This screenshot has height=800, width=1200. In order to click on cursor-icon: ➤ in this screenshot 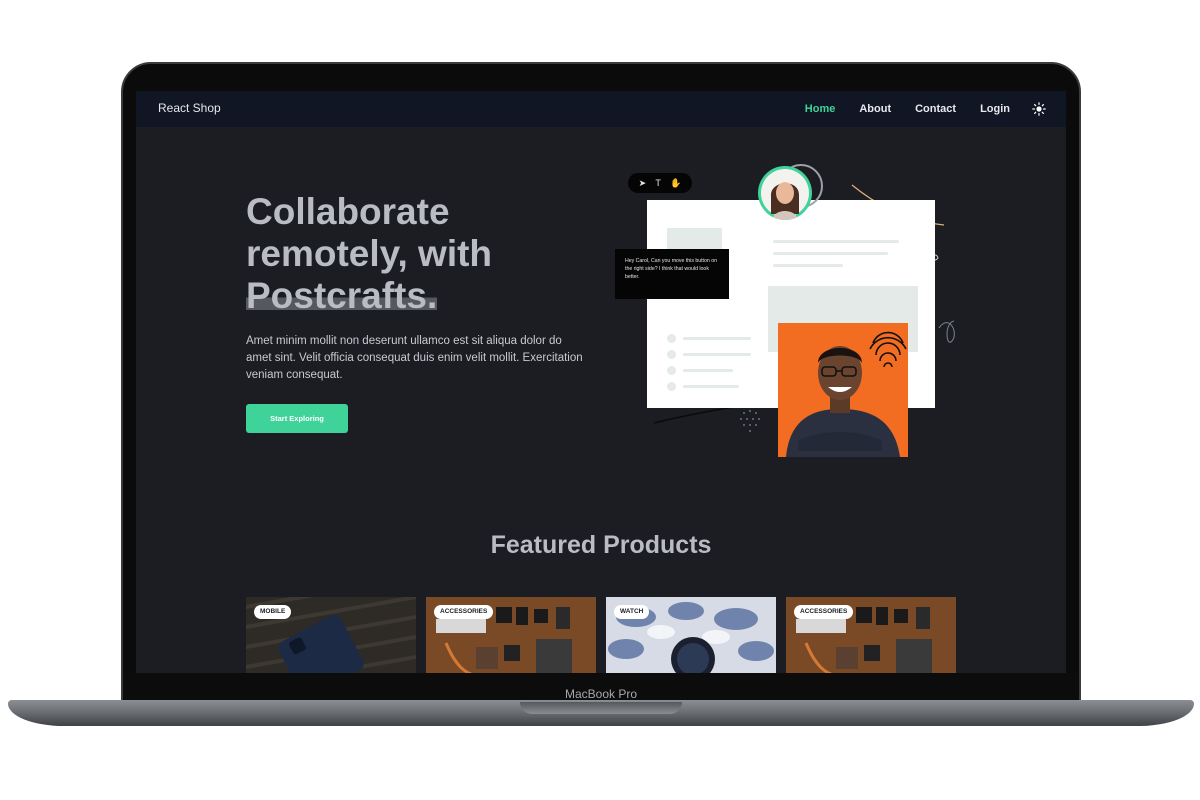, I will do `click(643, 183)`.